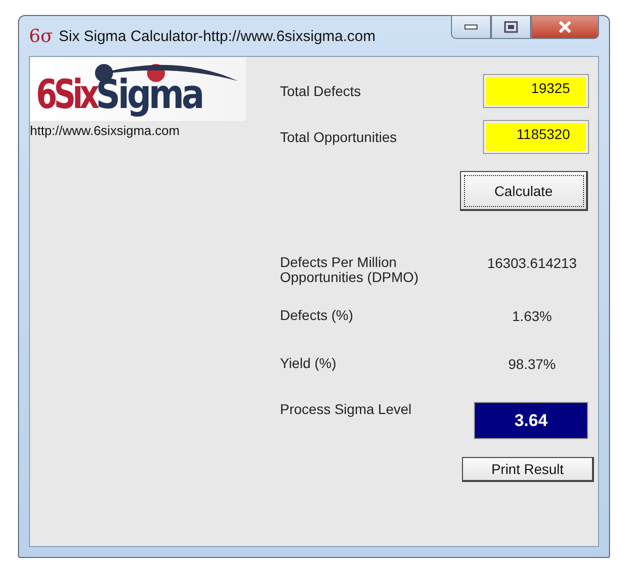 The width and height of the screenshot is (619, 569). What do you see at coordinates (320, 91) in the screenshot?
I see `field-label: Total Defects` at bounding box center [320, 91].